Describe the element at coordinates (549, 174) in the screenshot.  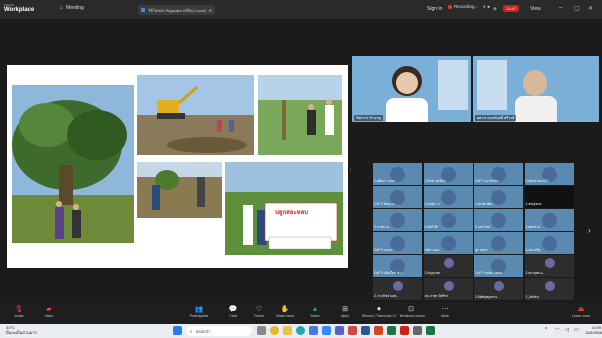
I see `participant-tile: 2-สุพจน์ สองแก้ว` at that location.